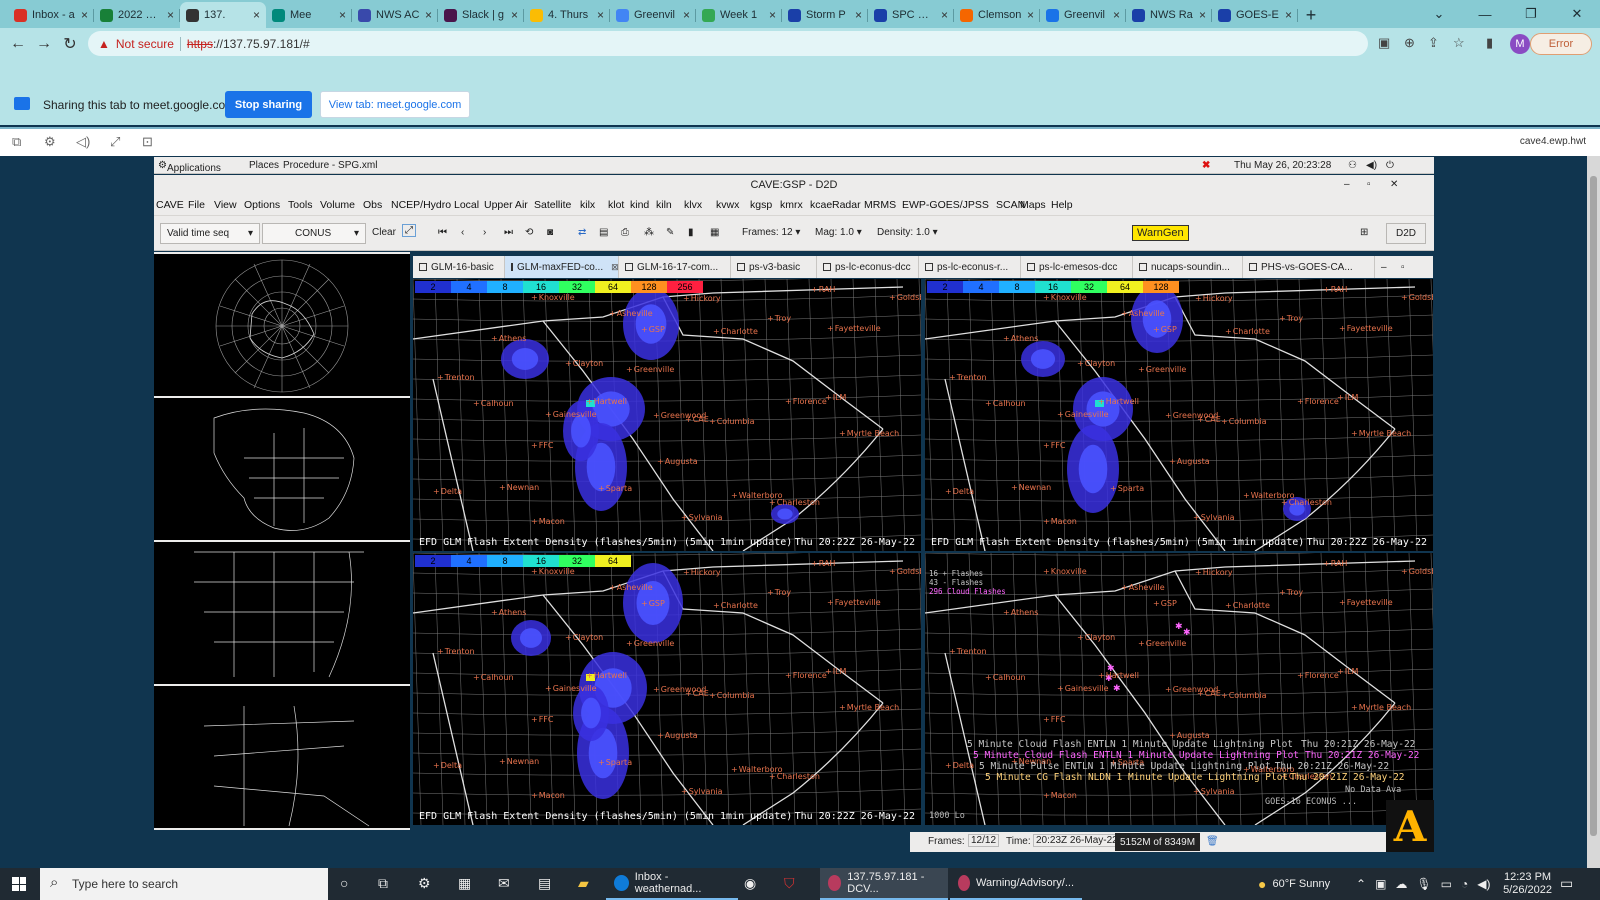 The height and width of the screenshot is (900, 1600). Describe the element at coordinates (1483, 884) in the screenshot. I see `speaker-icon: ◀)` at that location.